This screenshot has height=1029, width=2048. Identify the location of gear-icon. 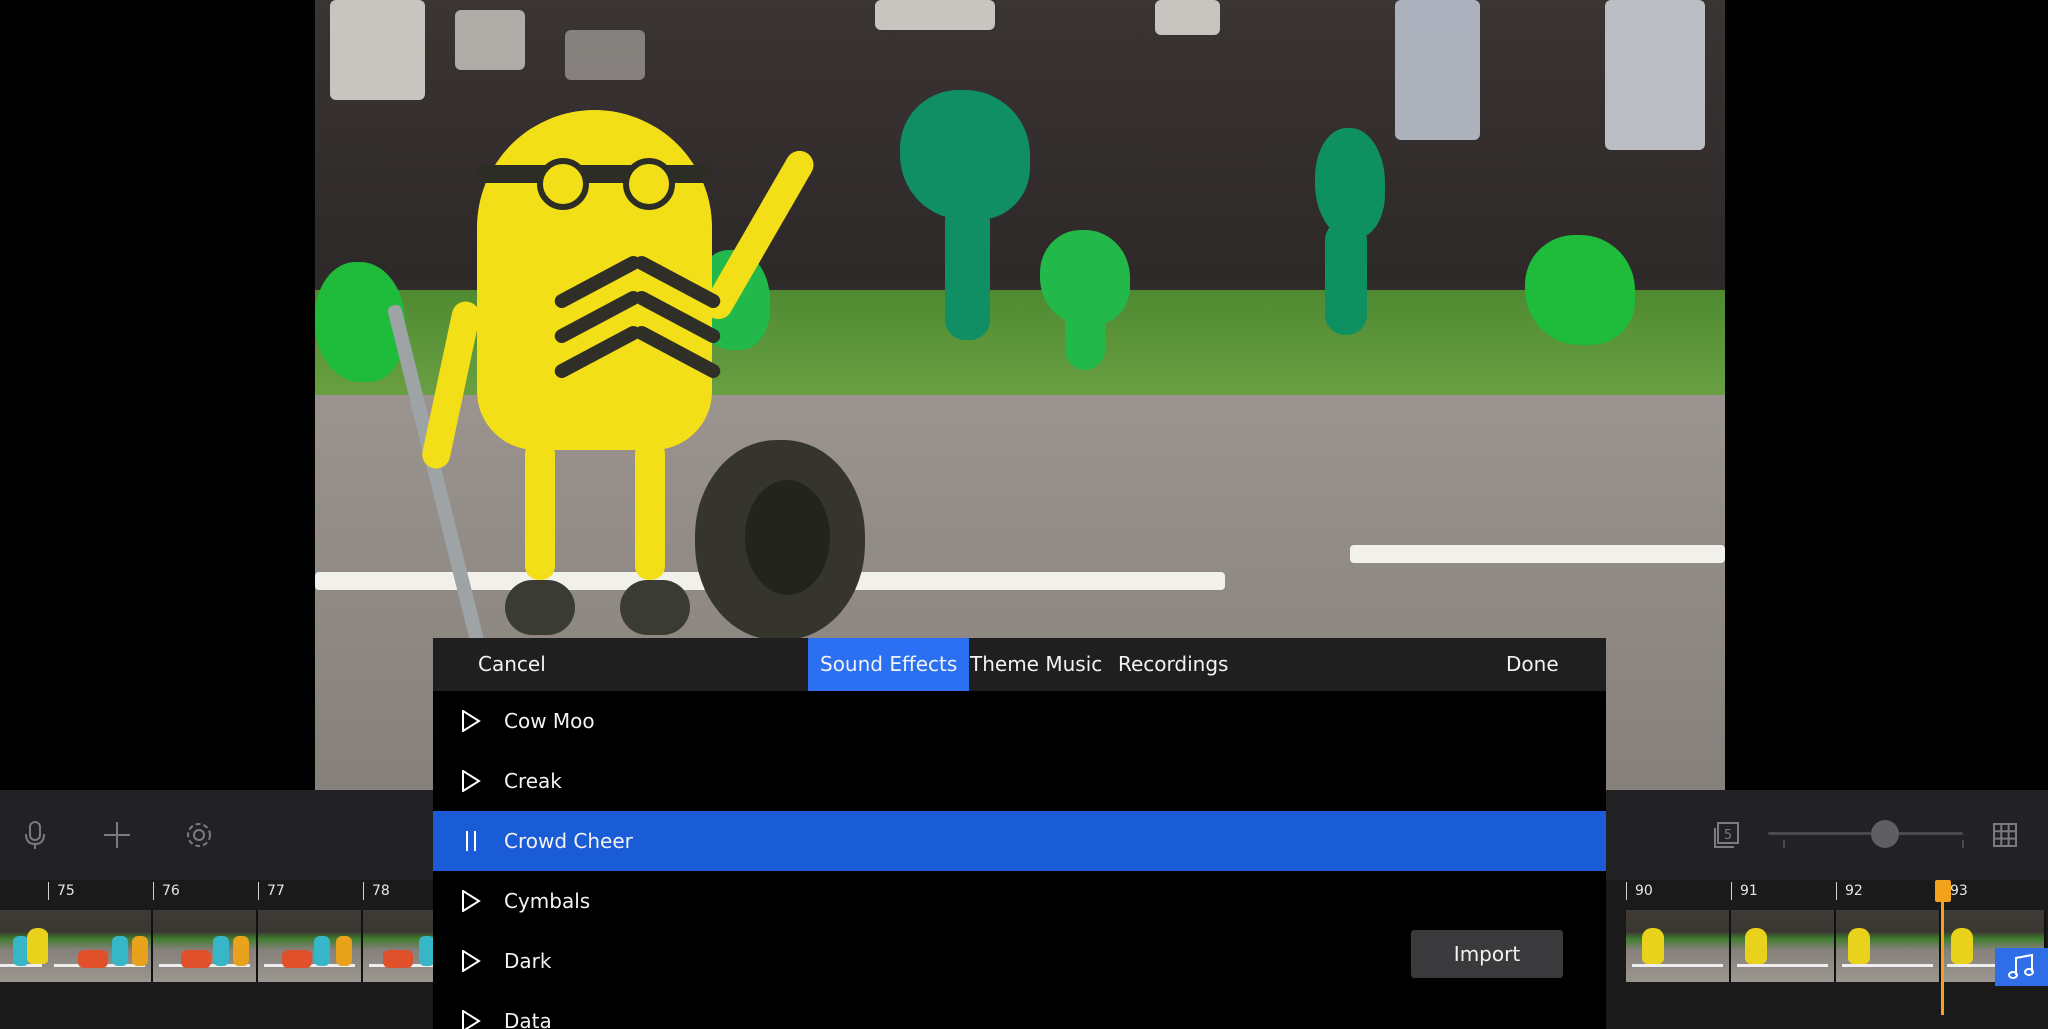
(199, 835).